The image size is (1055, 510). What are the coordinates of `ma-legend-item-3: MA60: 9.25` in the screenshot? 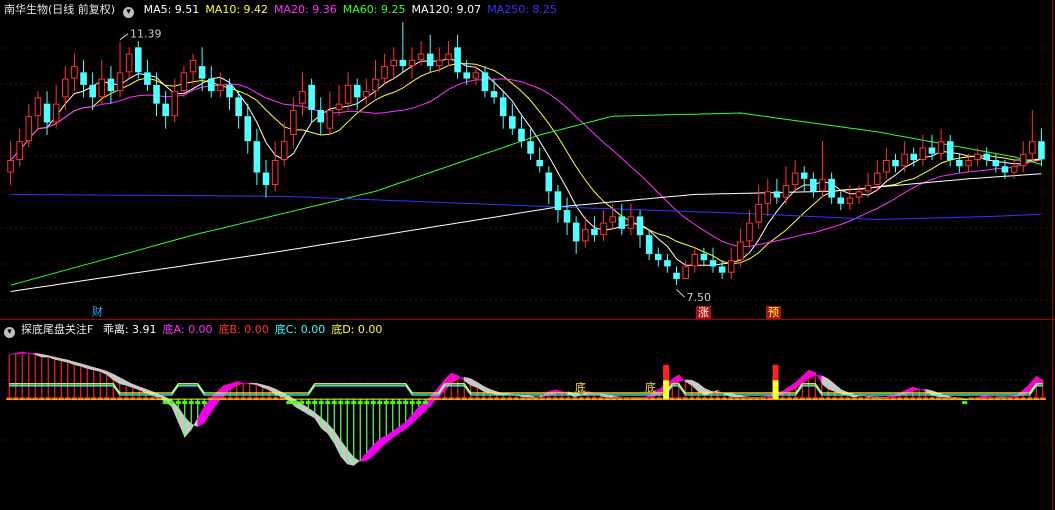 It's located at (374, 9).